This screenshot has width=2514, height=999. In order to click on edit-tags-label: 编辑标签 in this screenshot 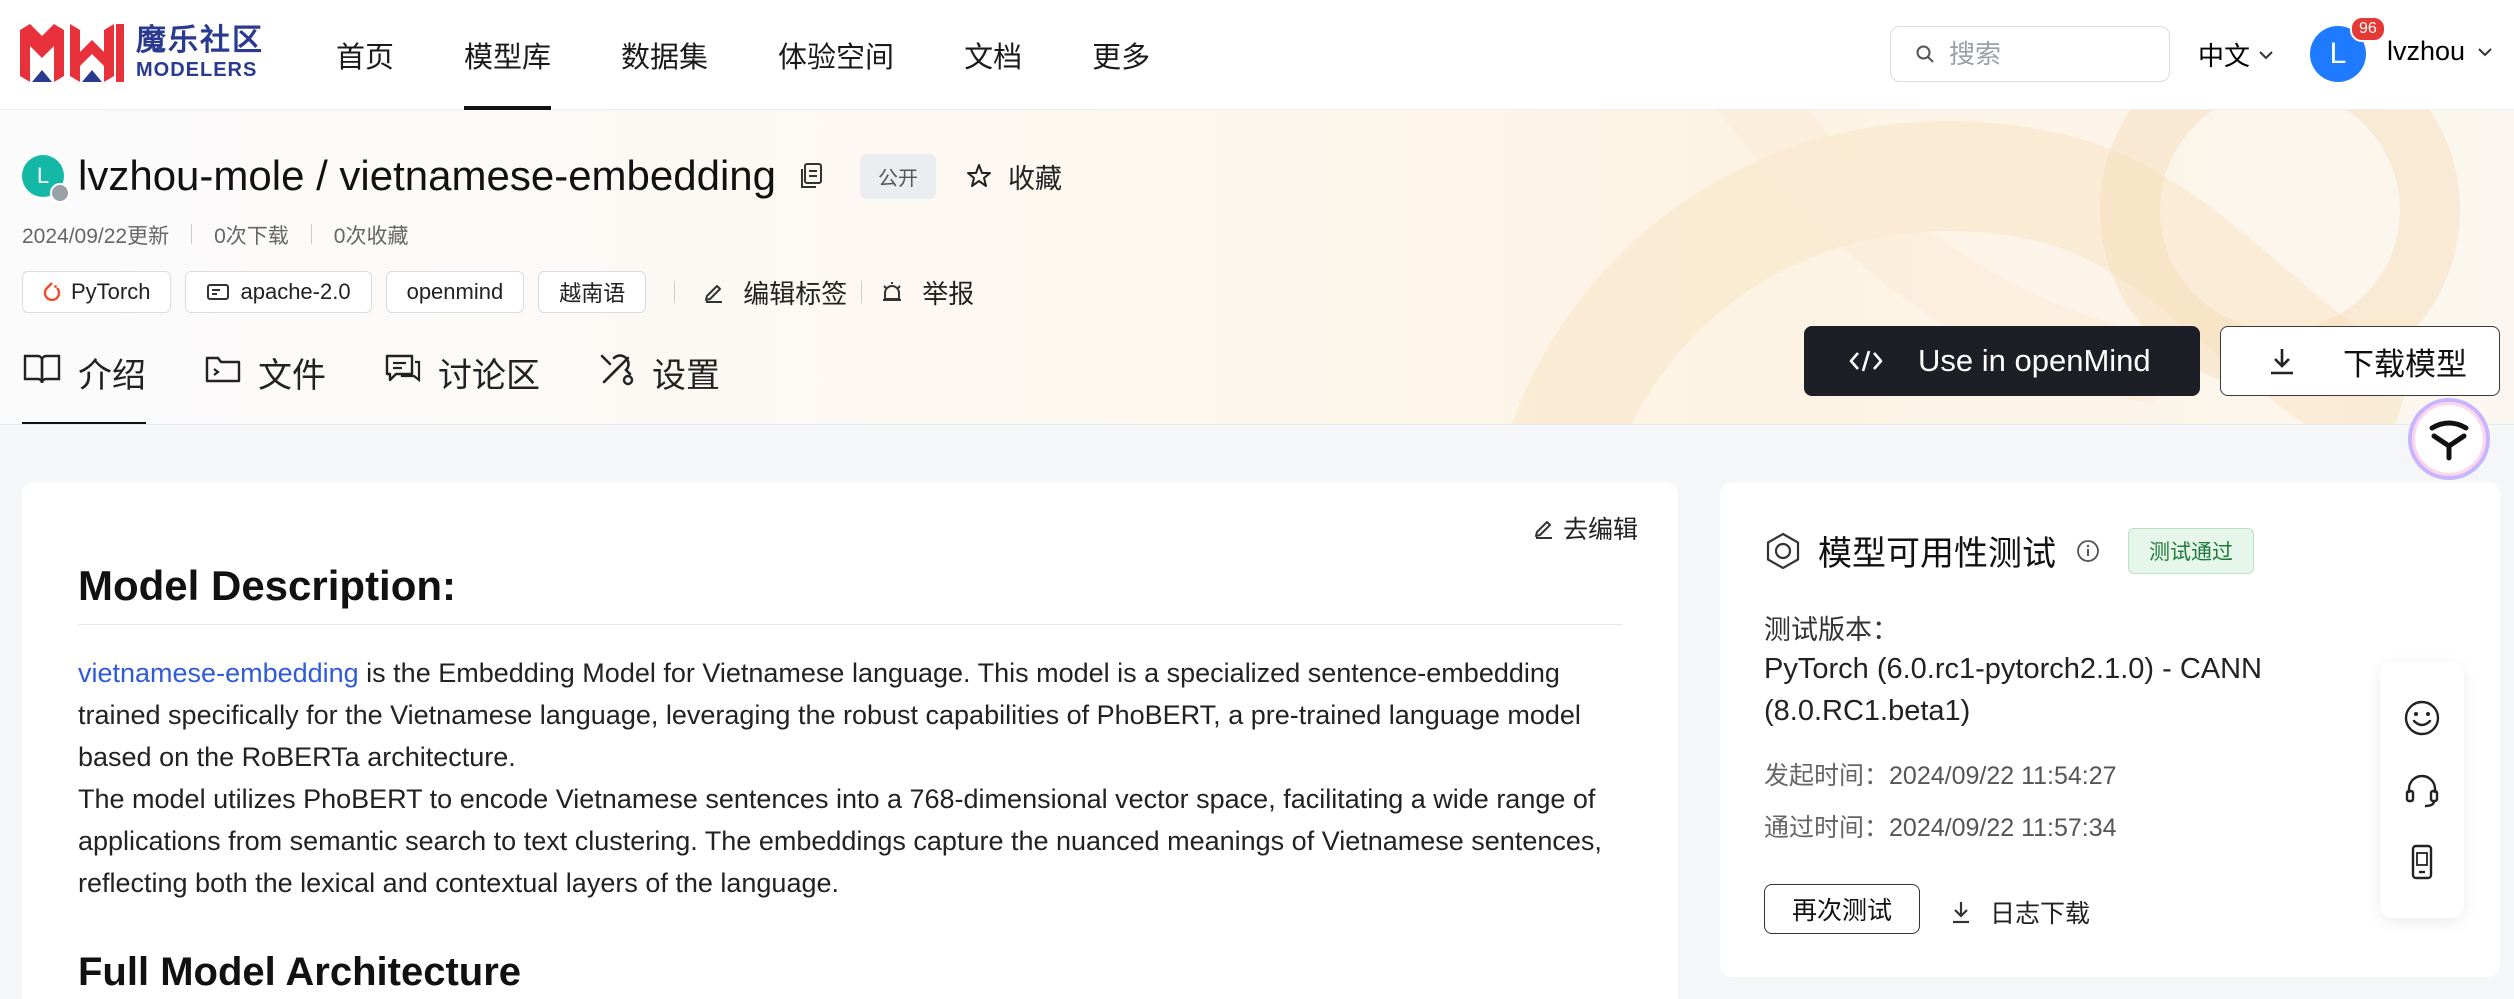, I will do `click(795, 293)`.